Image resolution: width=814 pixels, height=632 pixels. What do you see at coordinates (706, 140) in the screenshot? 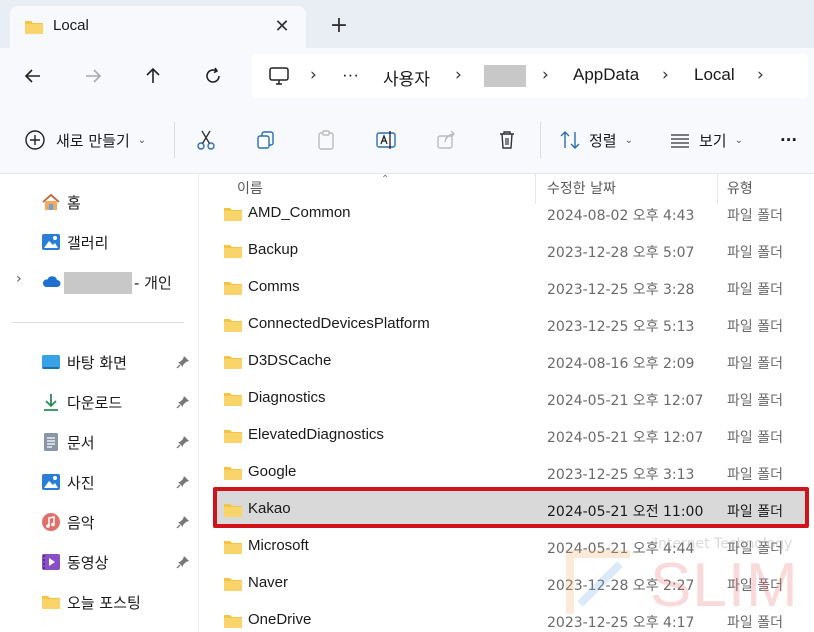
I see `view-button: 보기 ⌄` at bounding box center [706, 140].